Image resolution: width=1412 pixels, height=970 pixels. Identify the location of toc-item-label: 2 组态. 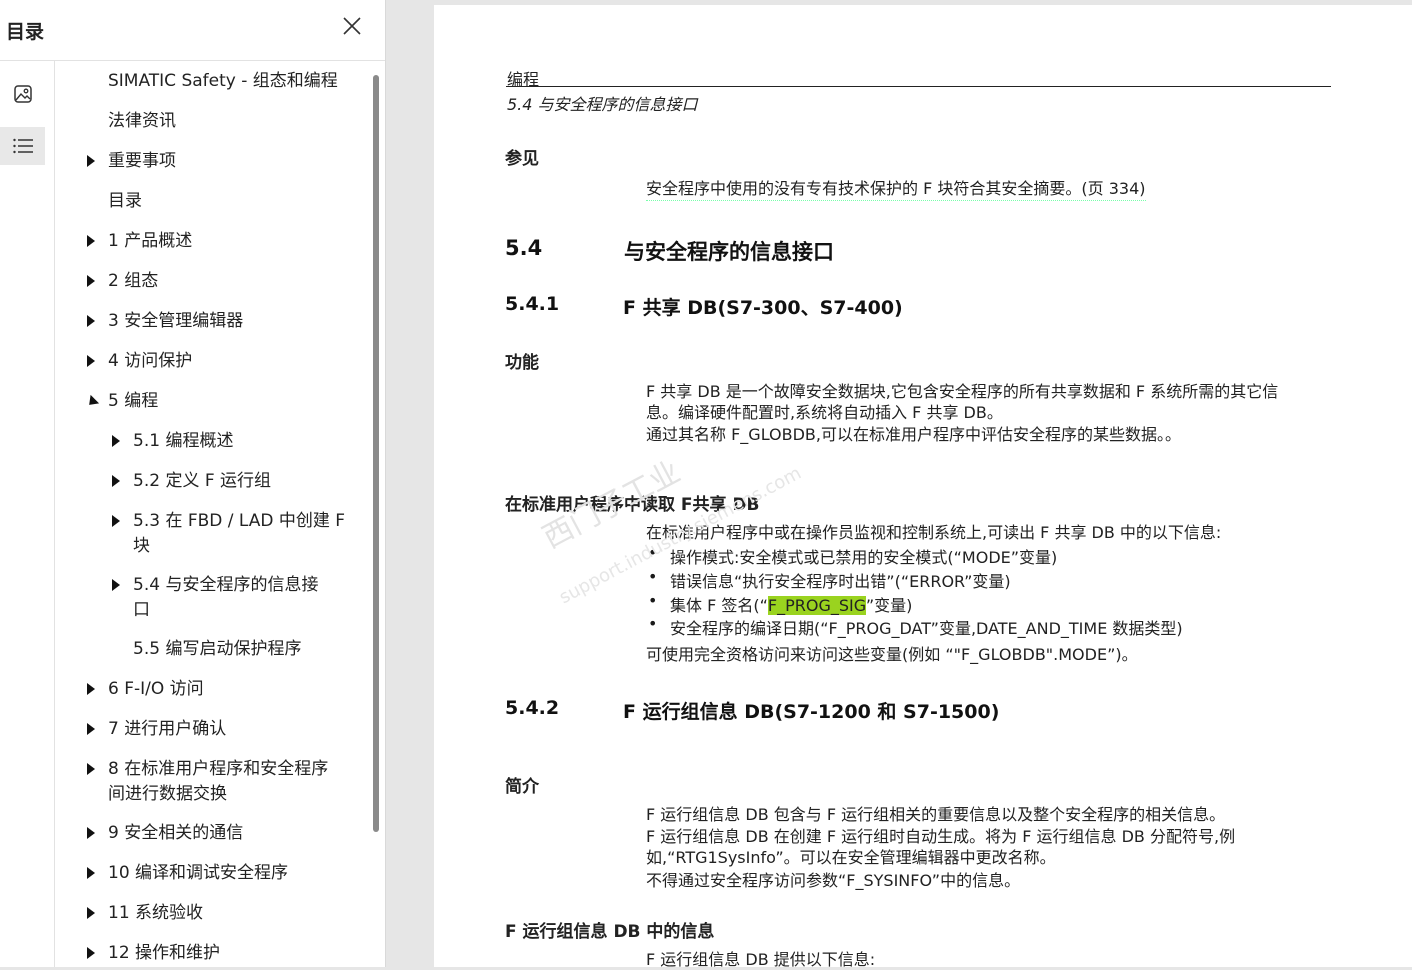
(133, 281).